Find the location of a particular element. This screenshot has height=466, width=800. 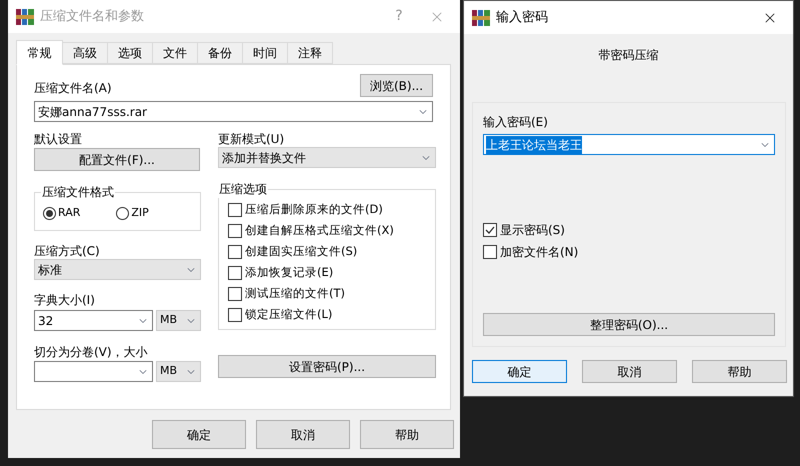

check-icon is located at coordinates (490, 230).